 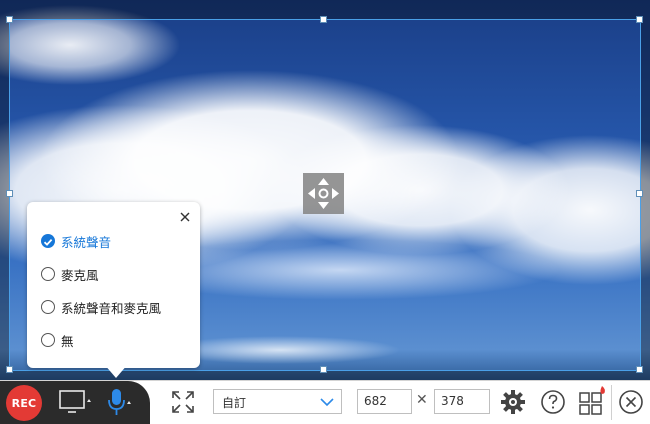 What do you see at coordinates (80, 275) in the screenshot?
I see `audio-option-label: 麥克風` at bounding box center [80, 275].